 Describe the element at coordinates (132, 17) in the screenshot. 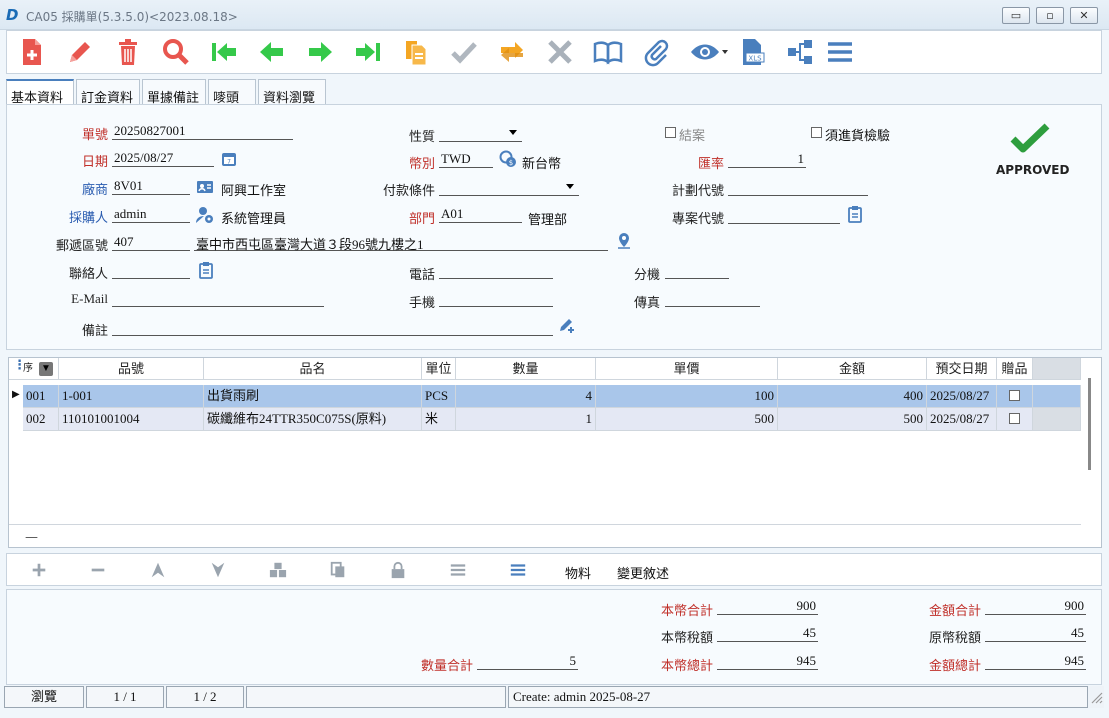

I see `window-title: CA05 採購單(5.3.5.0)<2023.08.18>` at that location.